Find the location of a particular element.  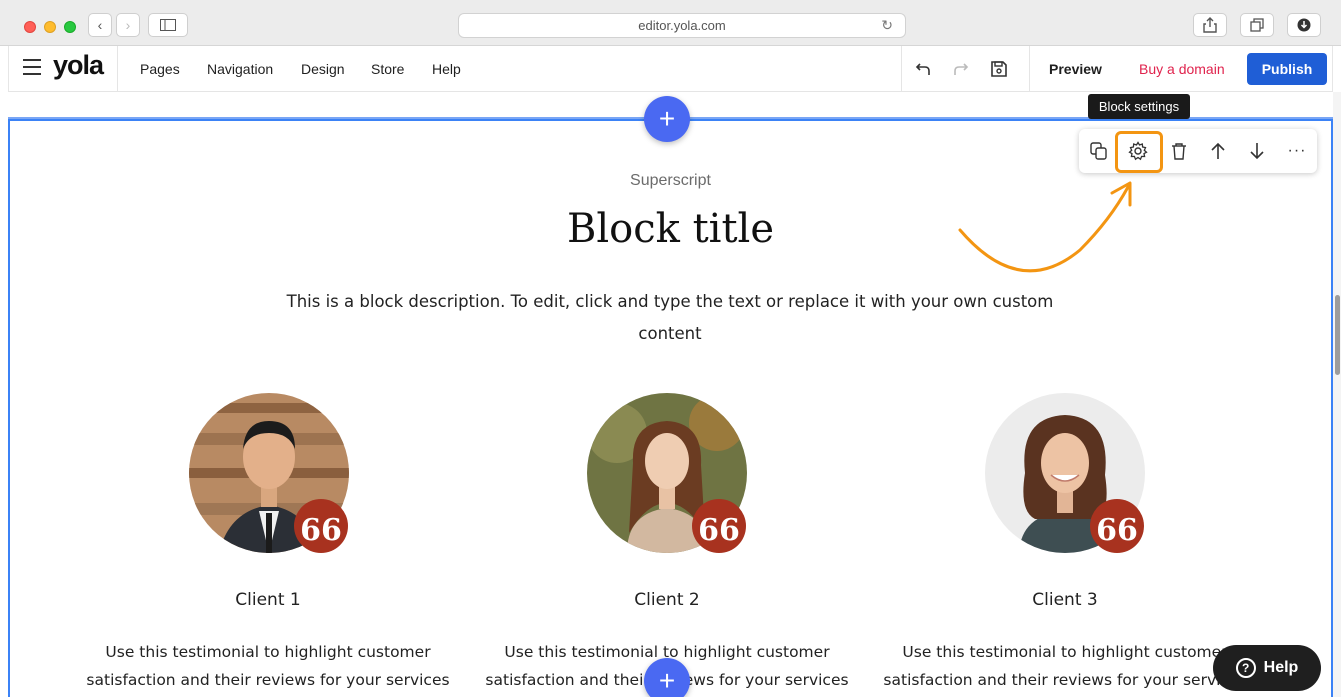

arrow-up-icon is located at coordinates (1218, 150).